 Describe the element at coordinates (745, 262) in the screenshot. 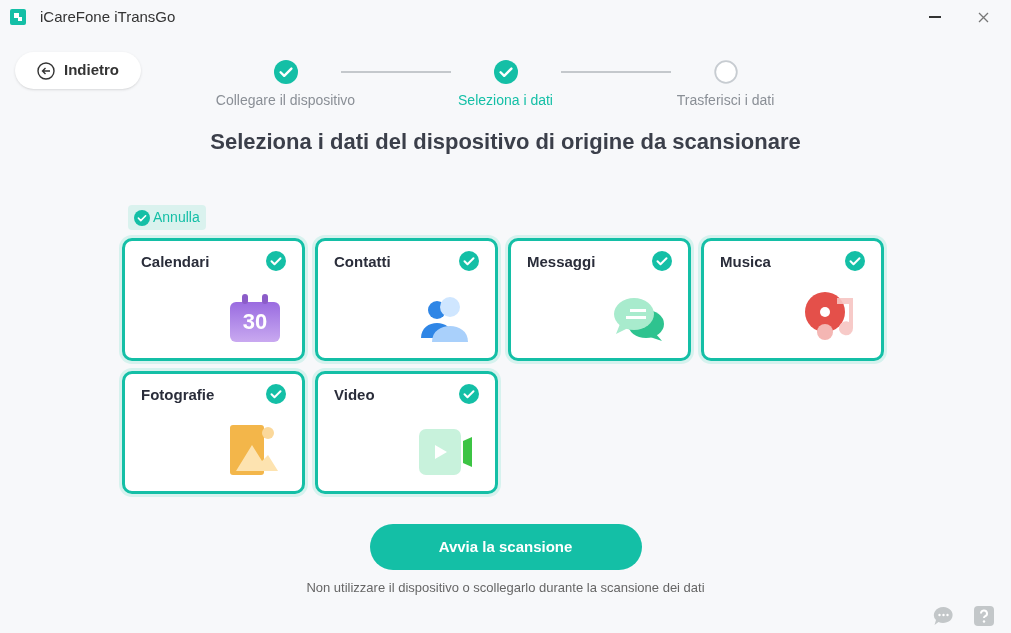

I see `category-label: Musica` at that location.